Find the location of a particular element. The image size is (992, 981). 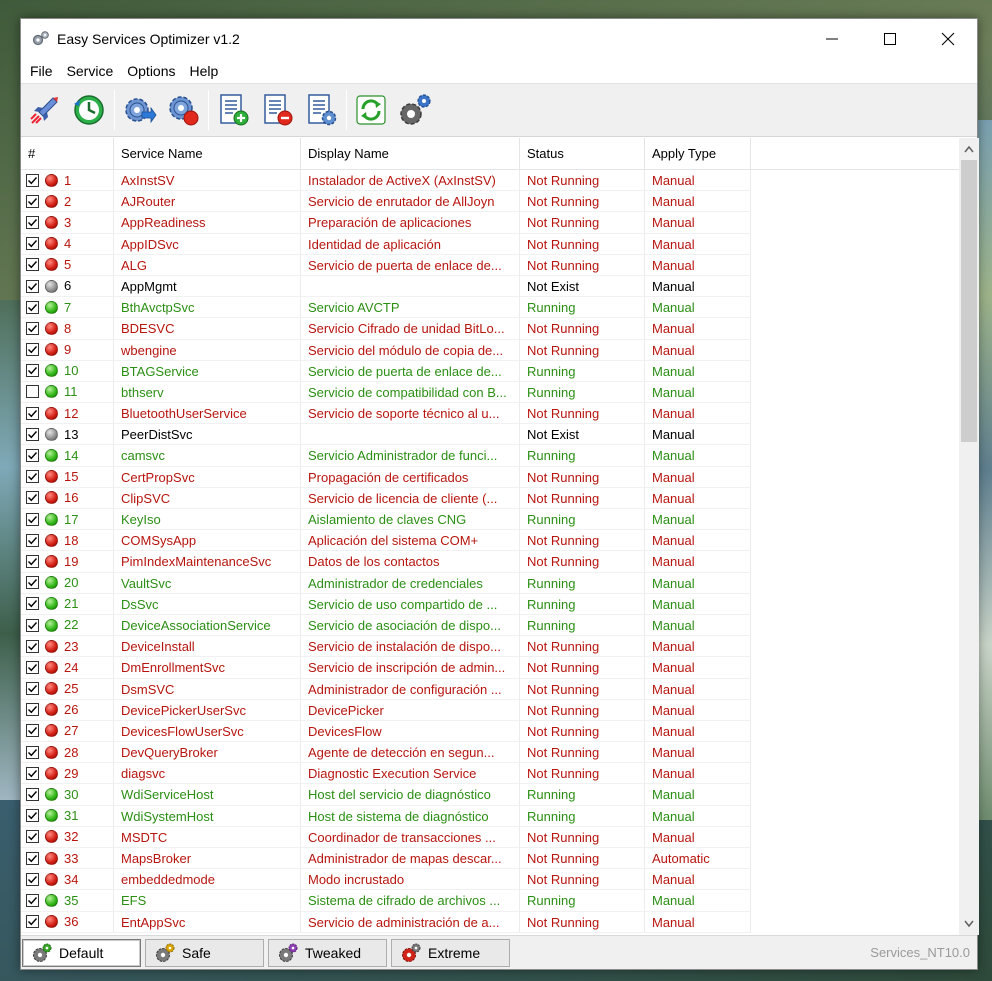

column-header-display-name: Display Name is located at coordinates (410, 154).